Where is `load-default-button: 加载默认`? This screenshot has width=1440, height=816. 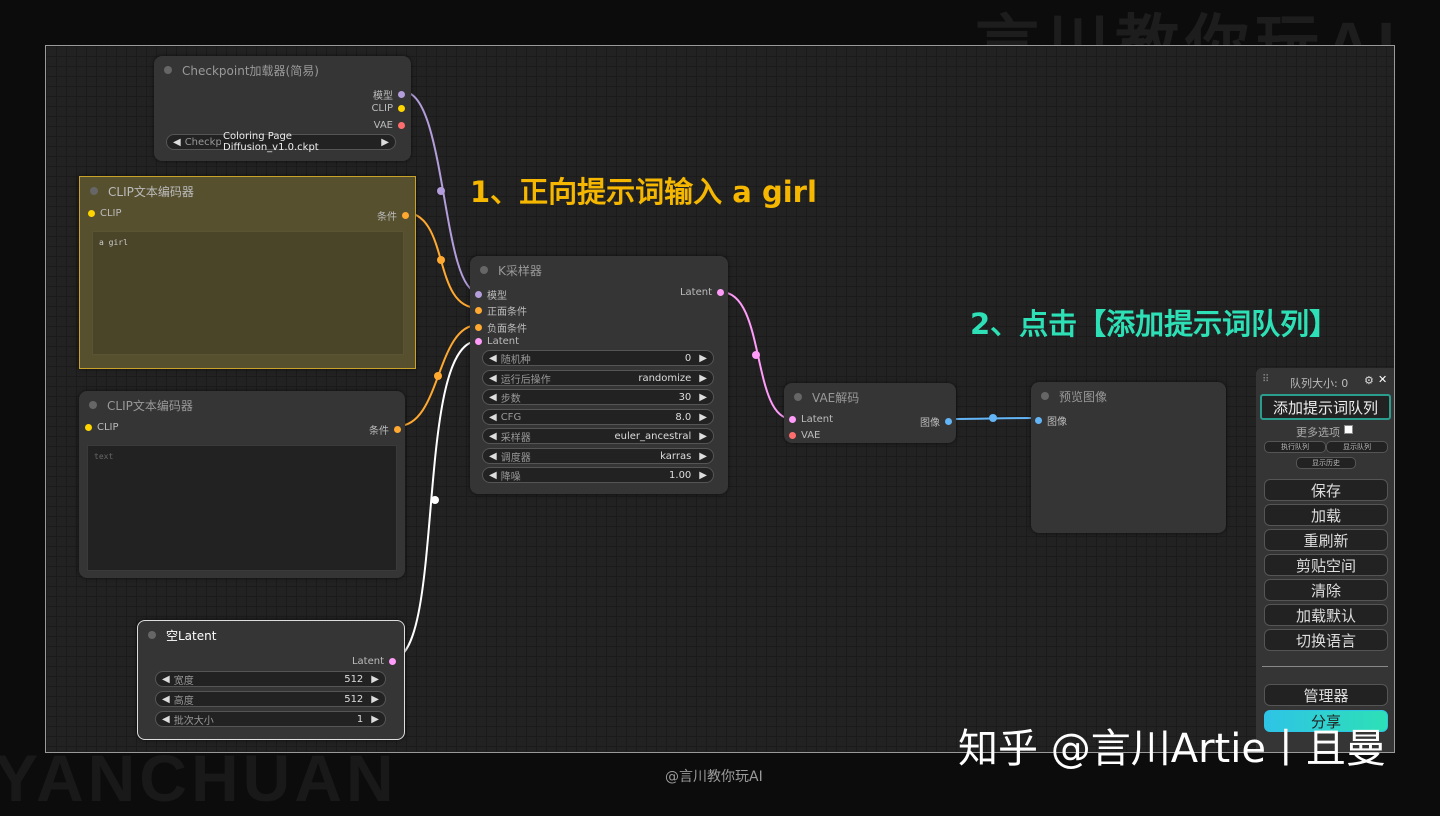 load-default-button: 加载默认 is located at coordinates (1326, 615).